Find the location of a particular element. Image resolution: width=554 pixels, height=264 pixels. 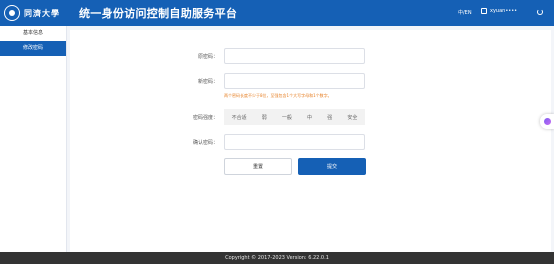

sidebar: 基本信息 修改密码 is located at coordinates (33, 139).